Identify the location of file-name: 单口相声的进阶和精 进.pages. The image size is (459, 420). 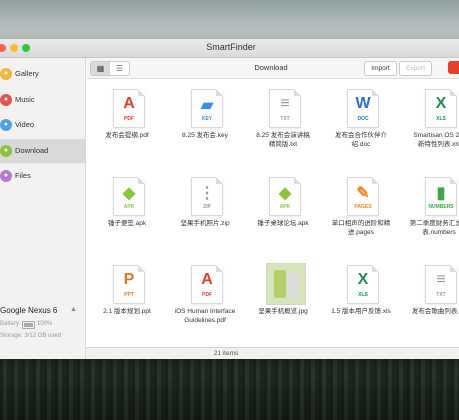
(361, 228).